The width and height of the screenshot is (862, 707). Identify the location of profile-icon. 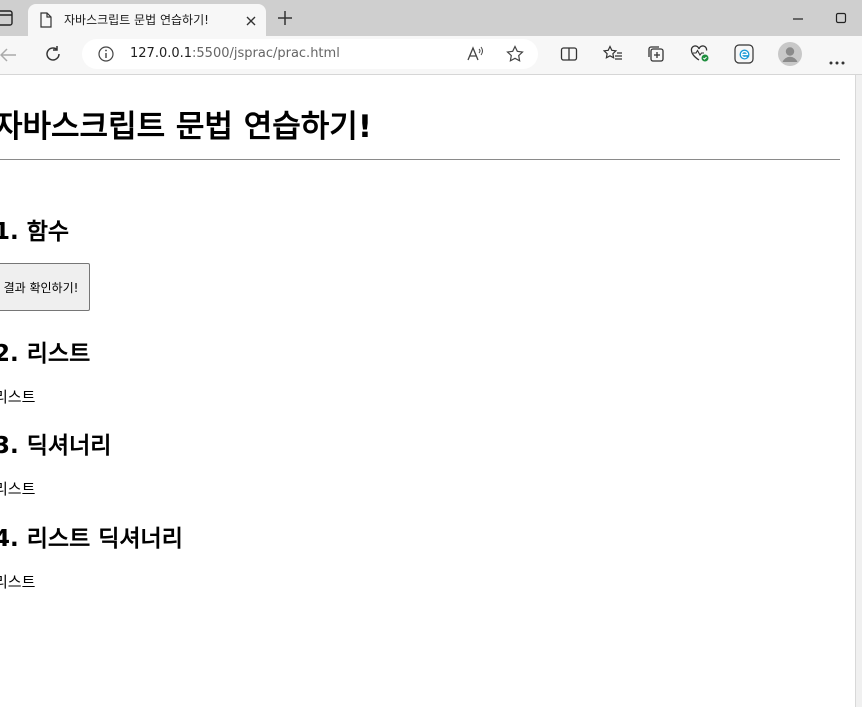
(790, 56).